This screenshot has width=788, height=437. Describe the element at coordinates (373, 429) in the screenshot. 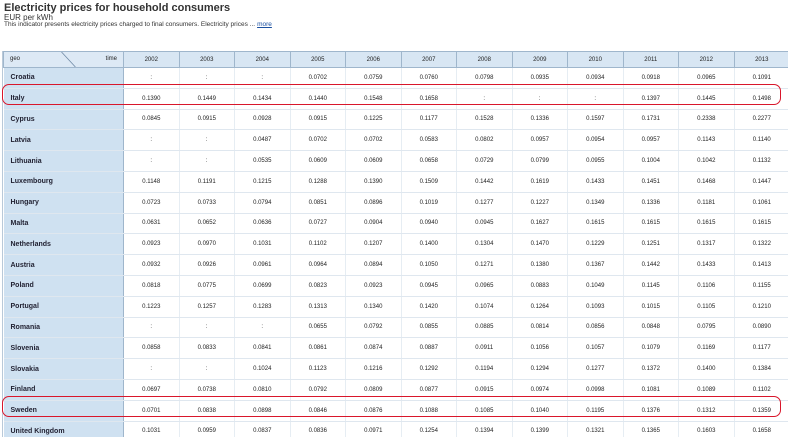

I see `table-cell: 0.0971` at that location.